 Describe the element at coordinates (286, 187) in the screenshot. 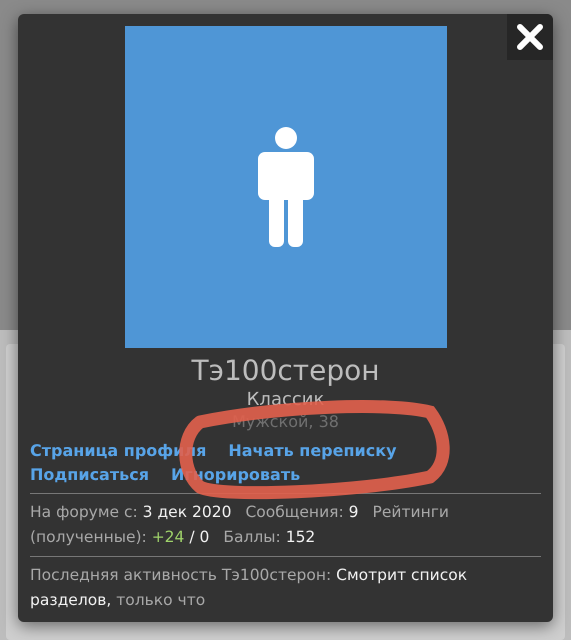

I see `person-icon` at that location.